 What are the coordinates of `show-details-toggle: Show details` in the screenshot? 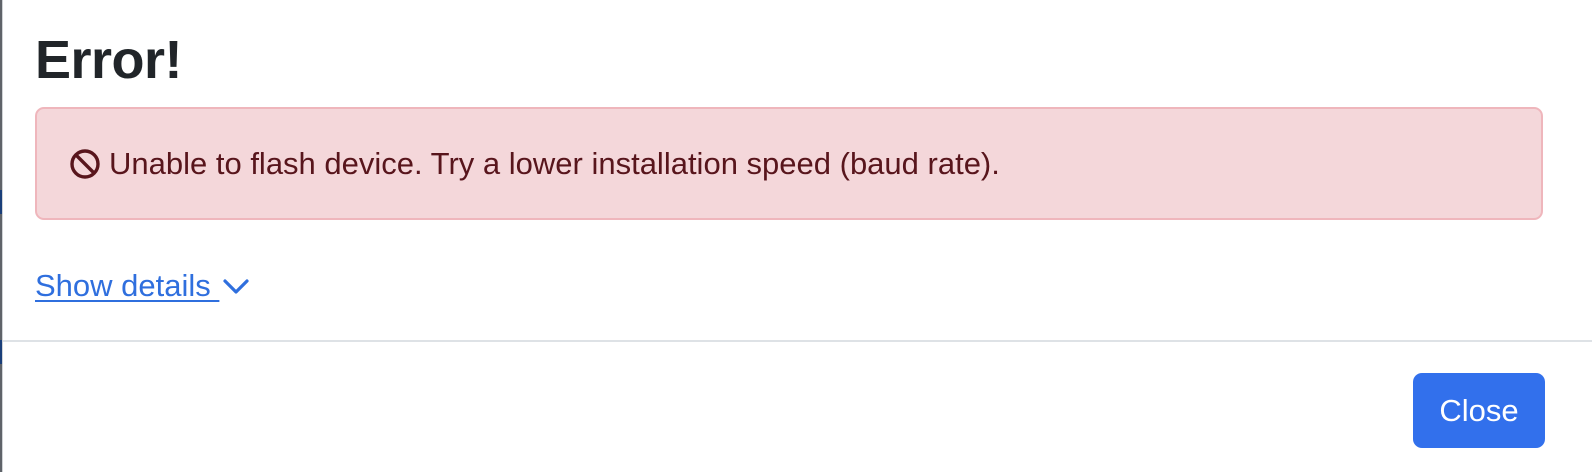 It's located at (143, 286).